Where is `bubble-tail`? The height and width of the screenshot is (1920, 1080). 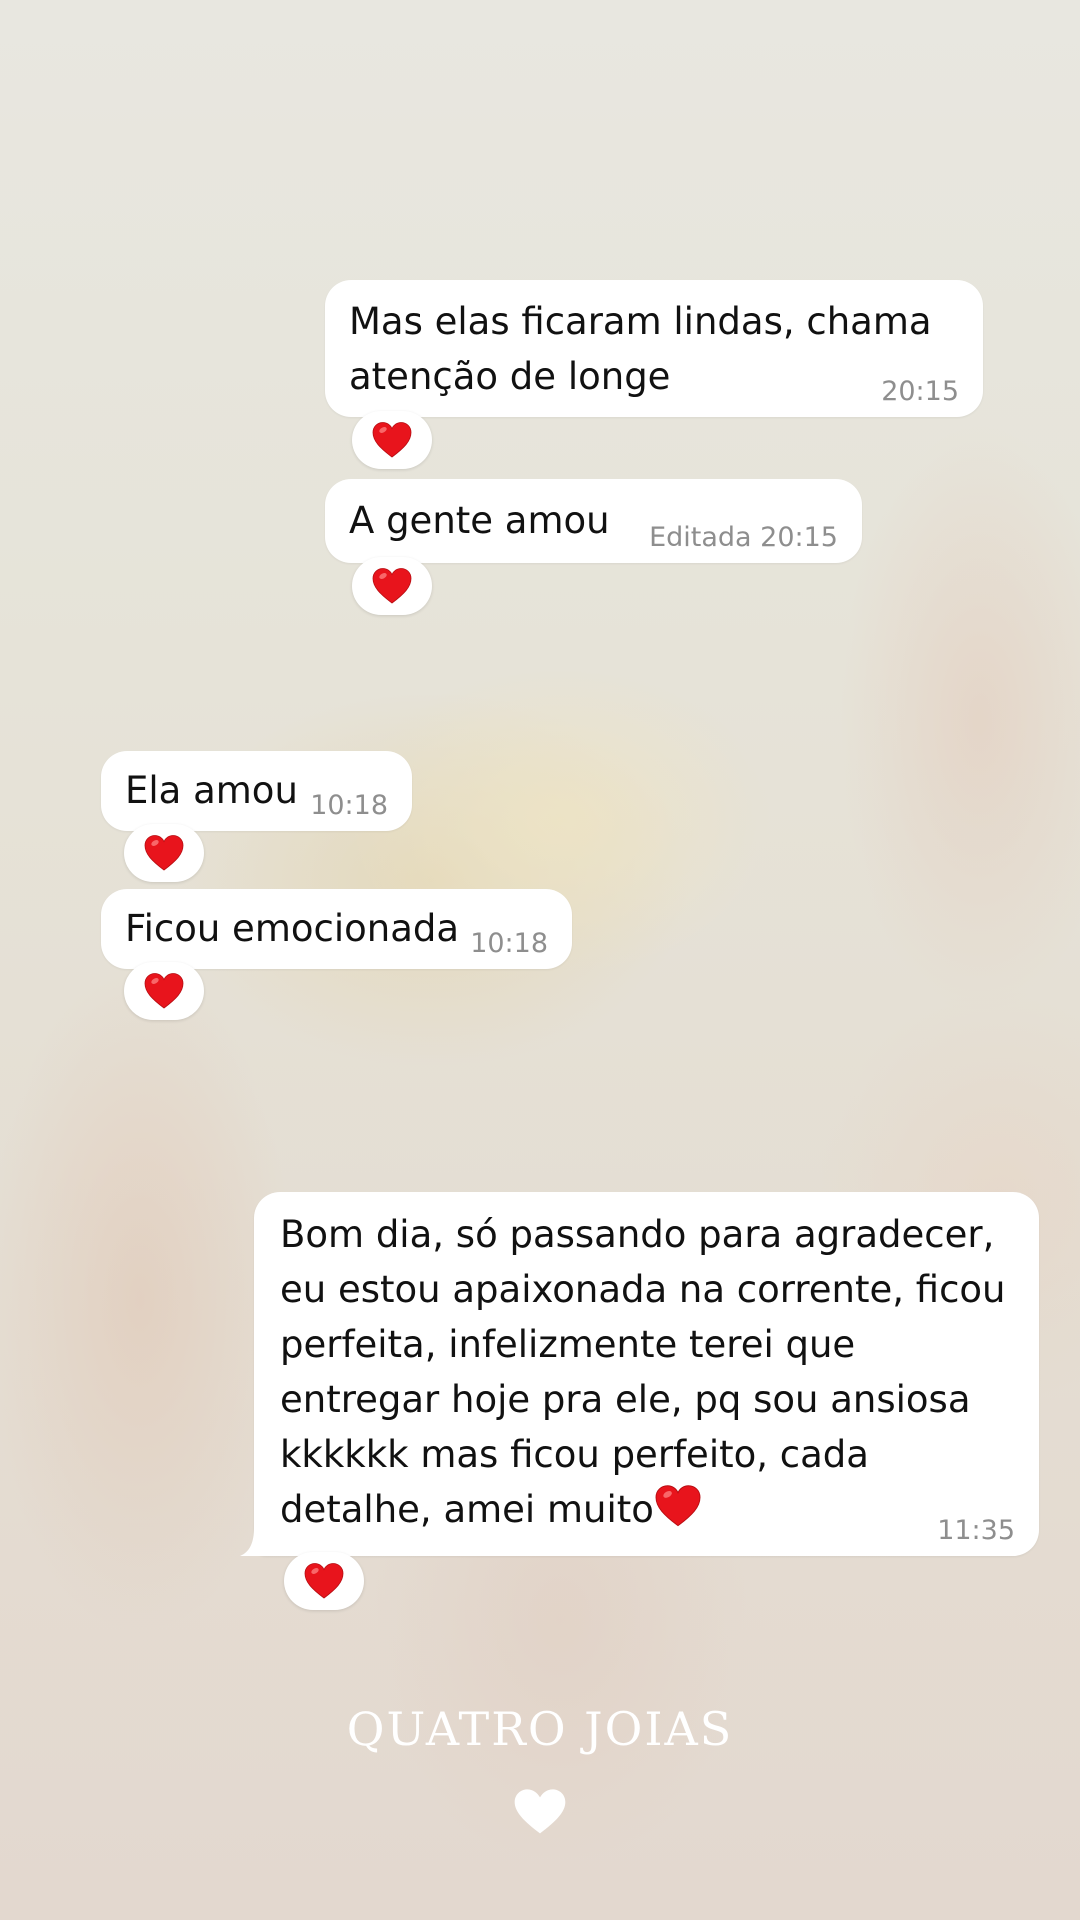 bubble-tail is located at coordinates (255, 1542).